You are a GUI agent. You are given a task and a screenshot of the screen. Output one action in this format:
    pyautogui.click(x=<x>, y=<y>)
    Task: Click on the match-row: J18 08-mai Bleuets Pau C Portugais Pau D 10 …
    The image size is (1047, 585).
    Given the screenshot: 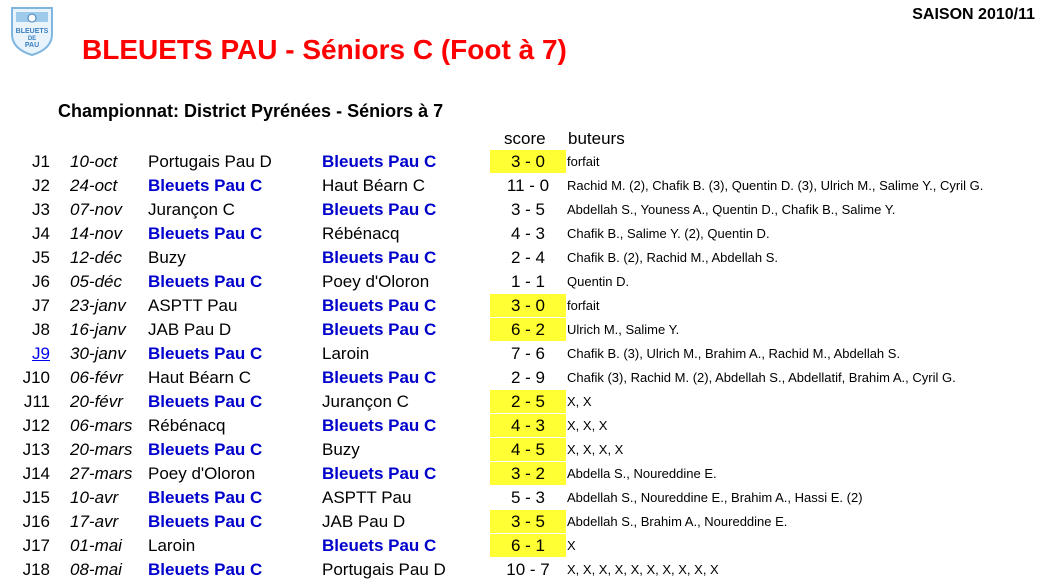 What is the action you would take?
    pyautogui.click(x=523, y=570)
    